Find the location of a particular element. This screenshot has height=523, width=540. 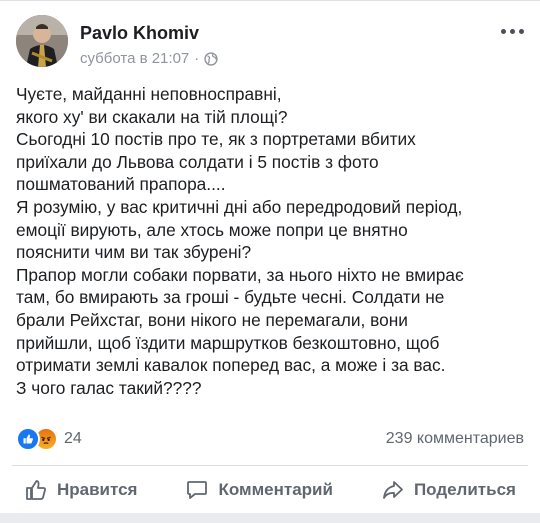

avatar is located at coordinates (42, 41).